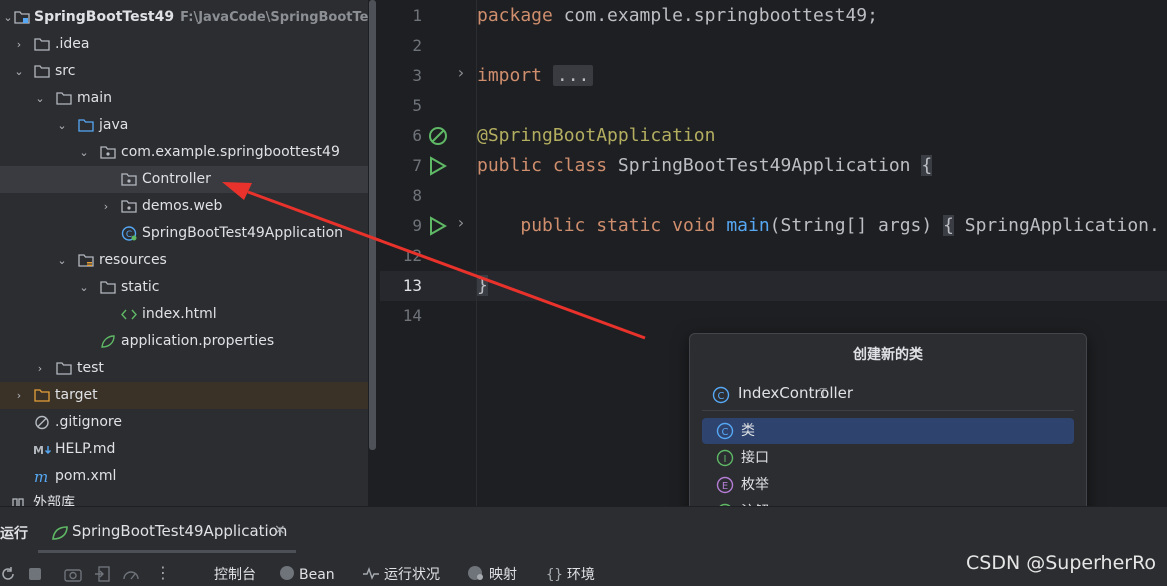 The height and width of the screenshot is (586, 1167). I want to click on module-folder-icon, so click(22, 17).